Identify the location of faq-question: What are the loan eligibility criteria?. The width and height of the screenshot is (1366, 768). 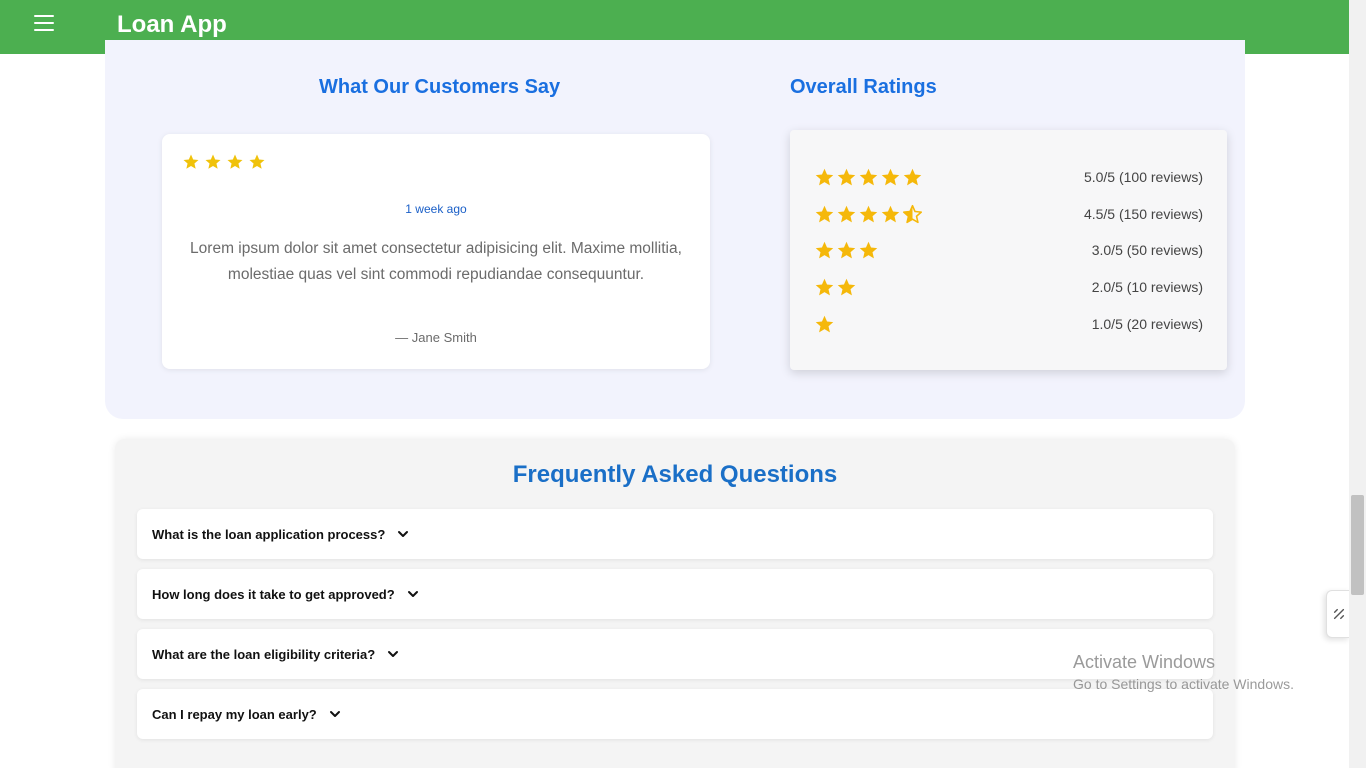
(264, 654).